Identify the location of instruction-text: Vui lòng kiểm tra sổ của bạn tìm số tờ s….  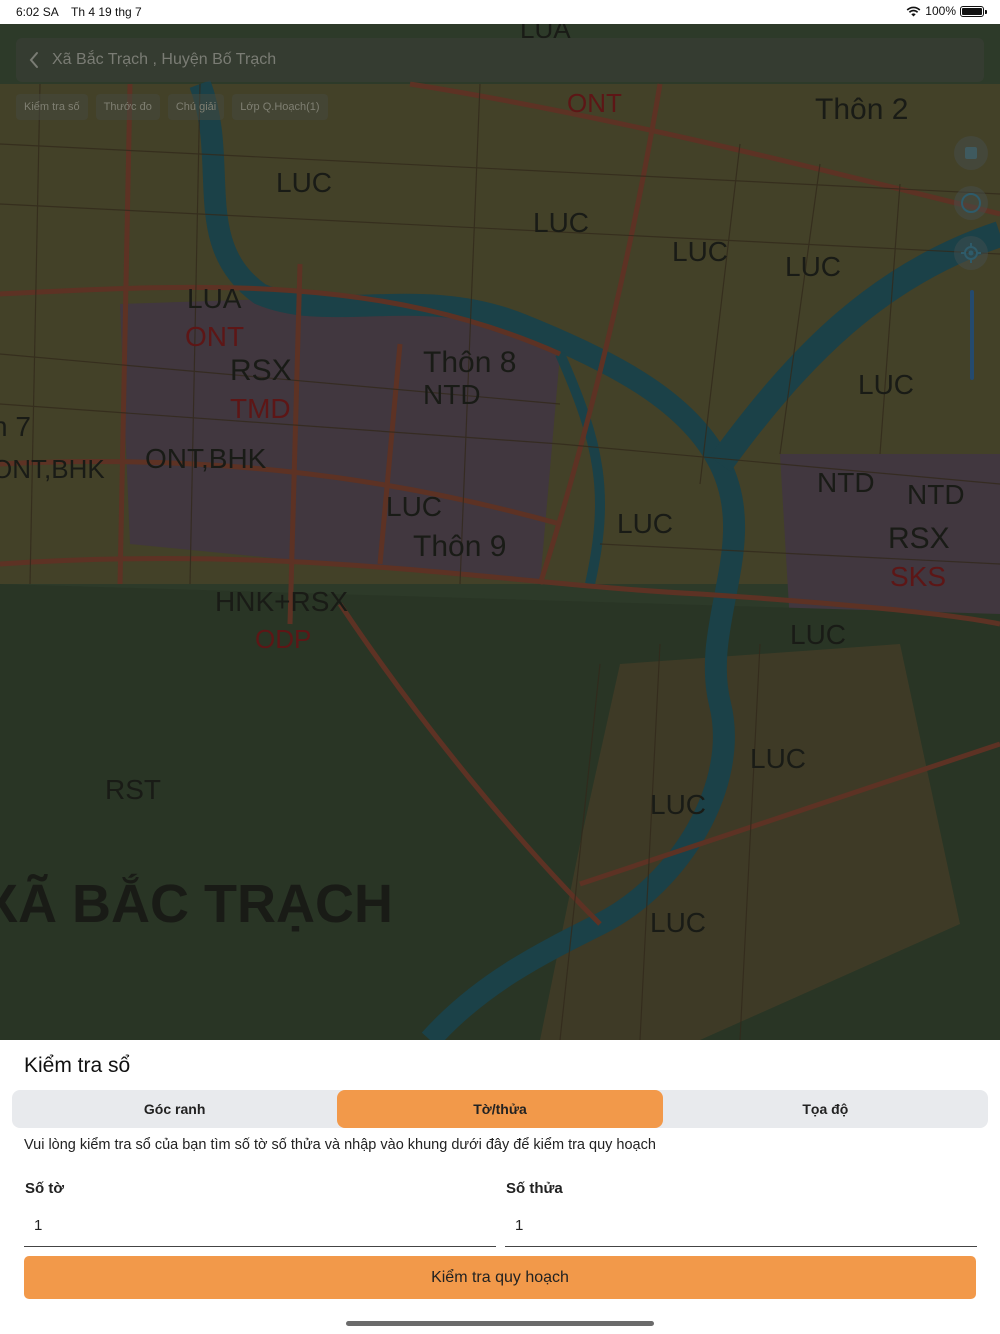
(340, 1145).